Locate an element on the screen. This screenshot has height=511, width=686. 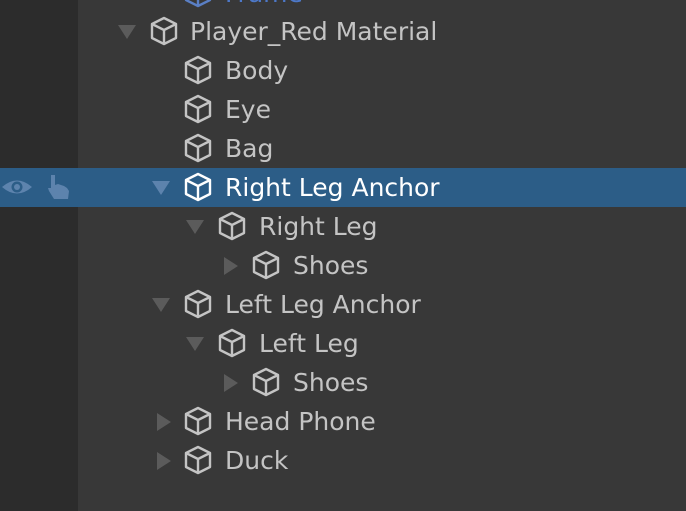
tree-row-bag: Bag is located at coordinates (343, 148).